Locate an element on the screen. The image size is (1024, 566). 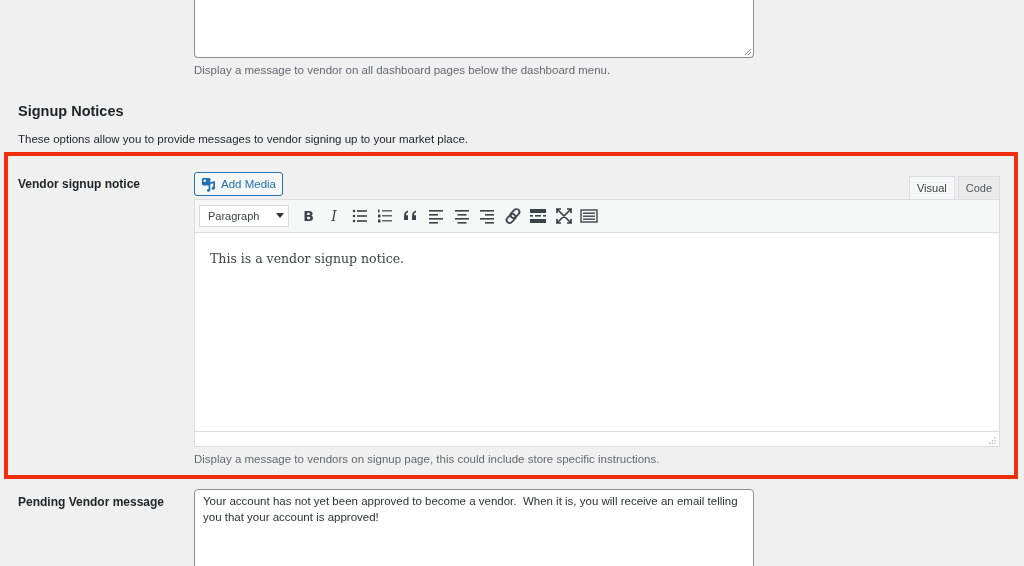
field-label: Vendor signup notice is located at coordinates (79, 184).